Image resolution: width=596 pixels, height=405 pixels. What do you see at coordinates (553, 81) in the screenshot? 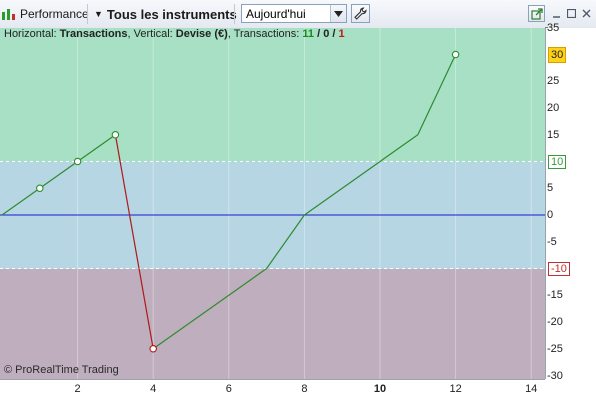
I see `y-tick-label: 25` at bounding box center [553, 81].